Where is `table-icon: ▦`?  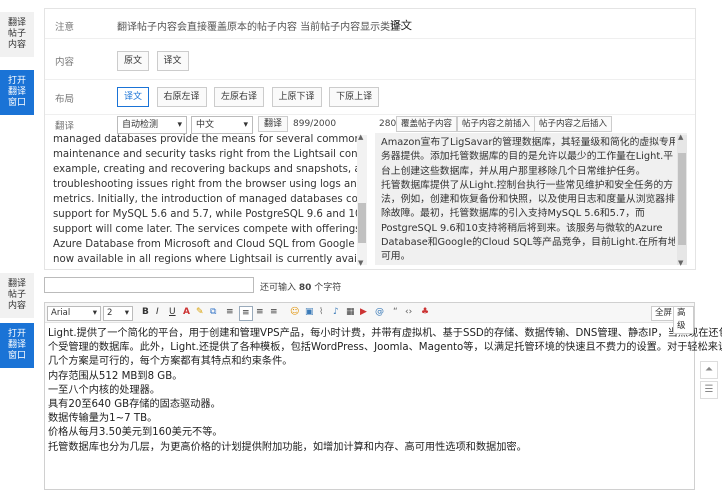
table-icon: ▦ is located at coordinates (350, 312).